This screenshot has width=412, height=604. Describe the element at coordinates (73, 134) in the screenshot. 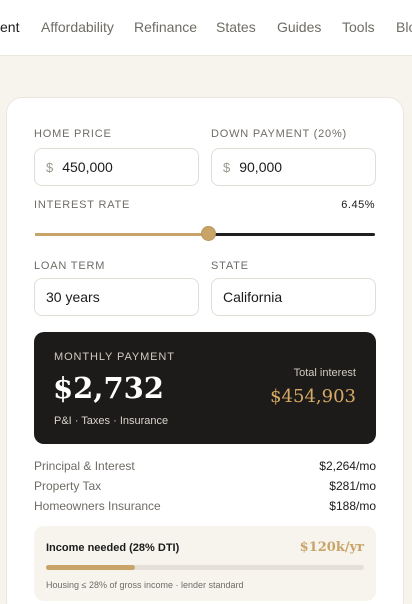

I see `home-price-label: HOME PRICE` at that location.